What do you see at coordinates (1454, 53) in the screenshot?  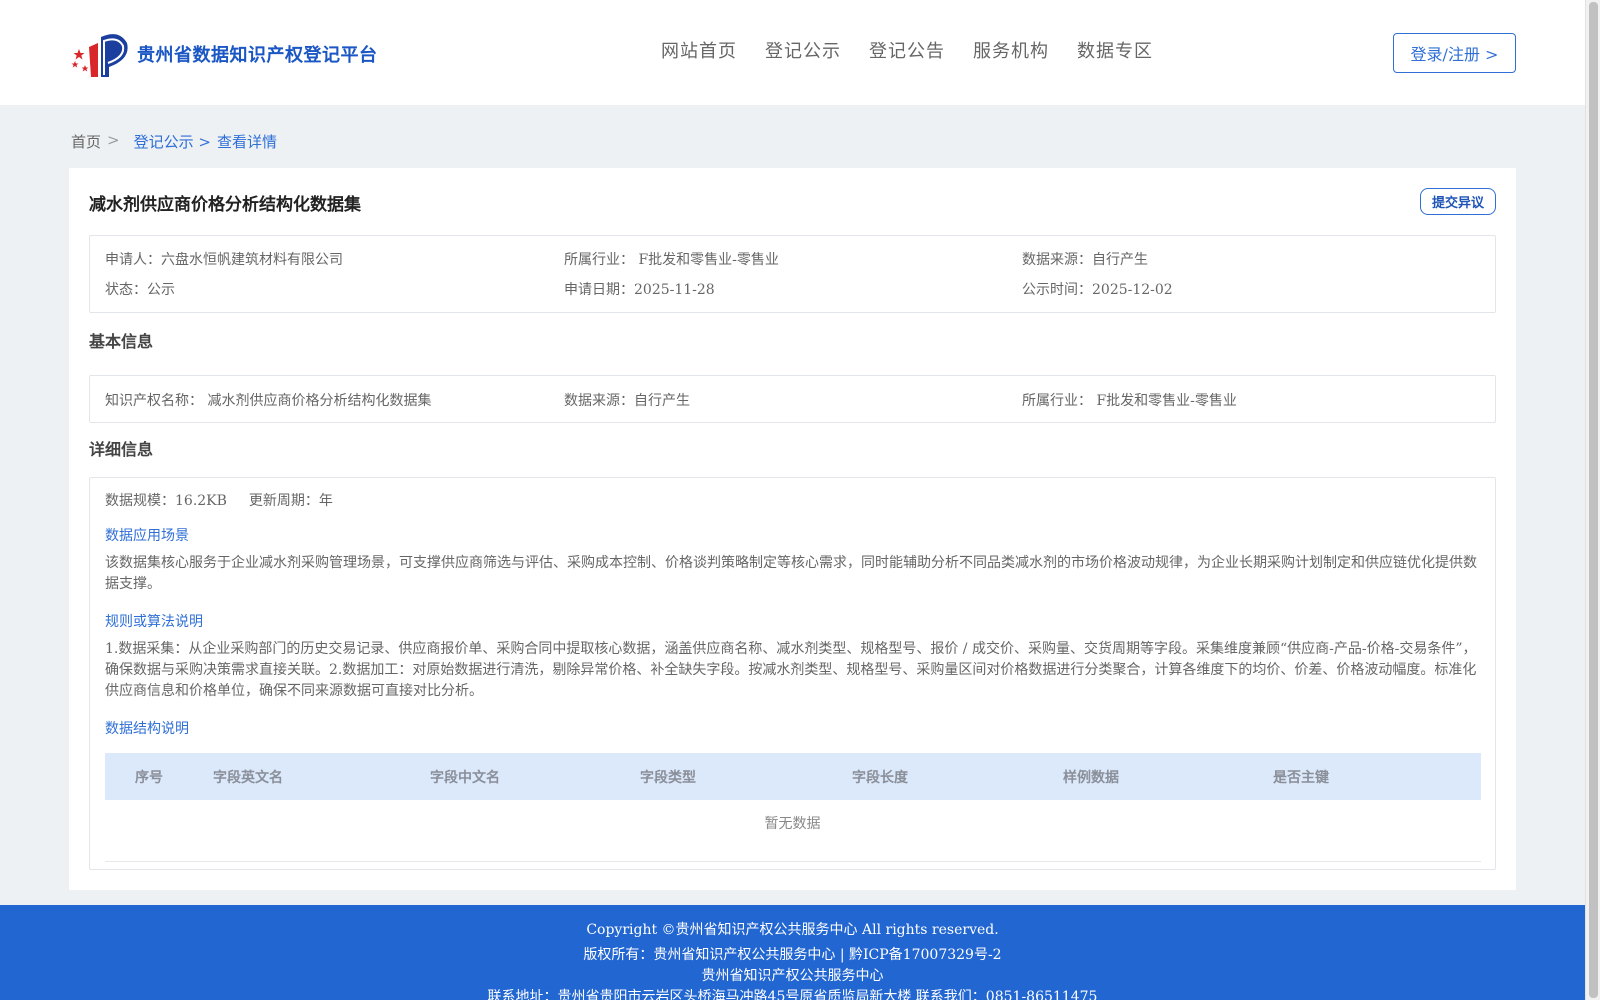 I see `login-register-button: 登录/注册 >` at bounding box center [1454, 53].